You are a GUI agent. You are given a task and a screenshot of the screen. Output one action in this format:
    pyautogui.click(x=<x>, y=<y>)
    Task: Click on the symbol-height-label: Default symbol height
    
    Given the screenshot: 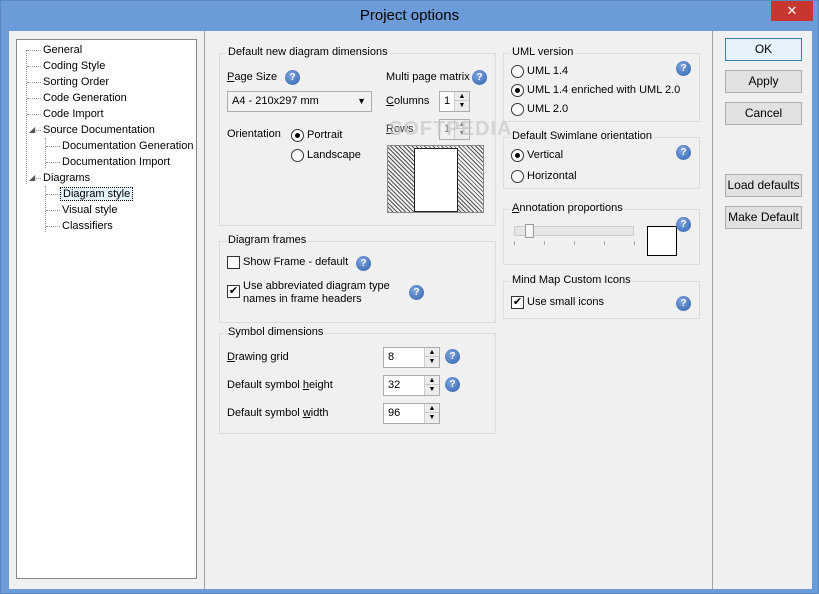 What is the action you would take?
    pyautogui.click(x=280, y=385)
    